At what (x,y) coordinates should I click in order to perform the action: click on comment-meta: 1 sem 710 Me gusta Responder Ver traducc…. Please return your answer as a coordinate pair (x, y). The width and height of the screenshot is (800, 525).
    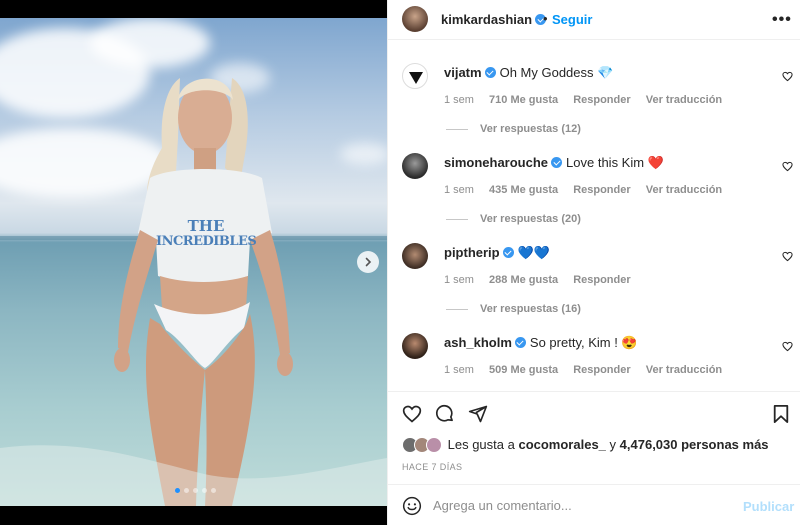
    Looking at the image, I should click on (589, 100).